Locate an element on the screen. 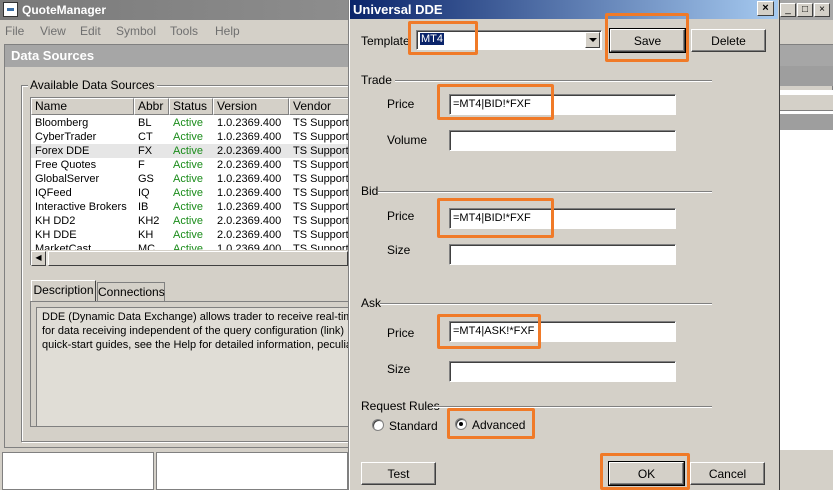 The height and width of the screenshot is (490, 833). cell-abbr: FX is located at coordinates (145, 151).